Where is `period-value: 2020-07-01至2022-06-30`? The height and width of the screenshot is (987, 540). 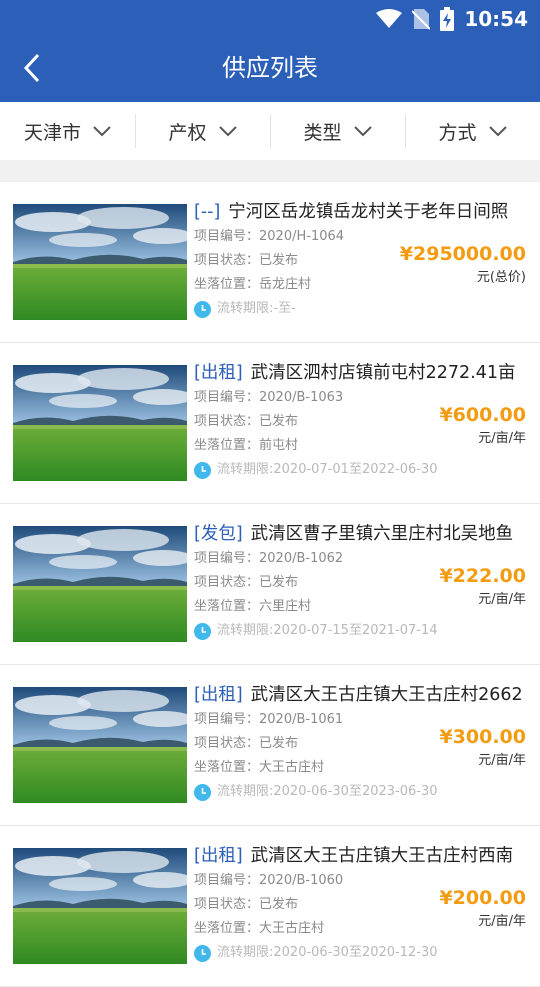 period-value: 2020-07-01至2022-06-30 is located at coordinates (355, 469).